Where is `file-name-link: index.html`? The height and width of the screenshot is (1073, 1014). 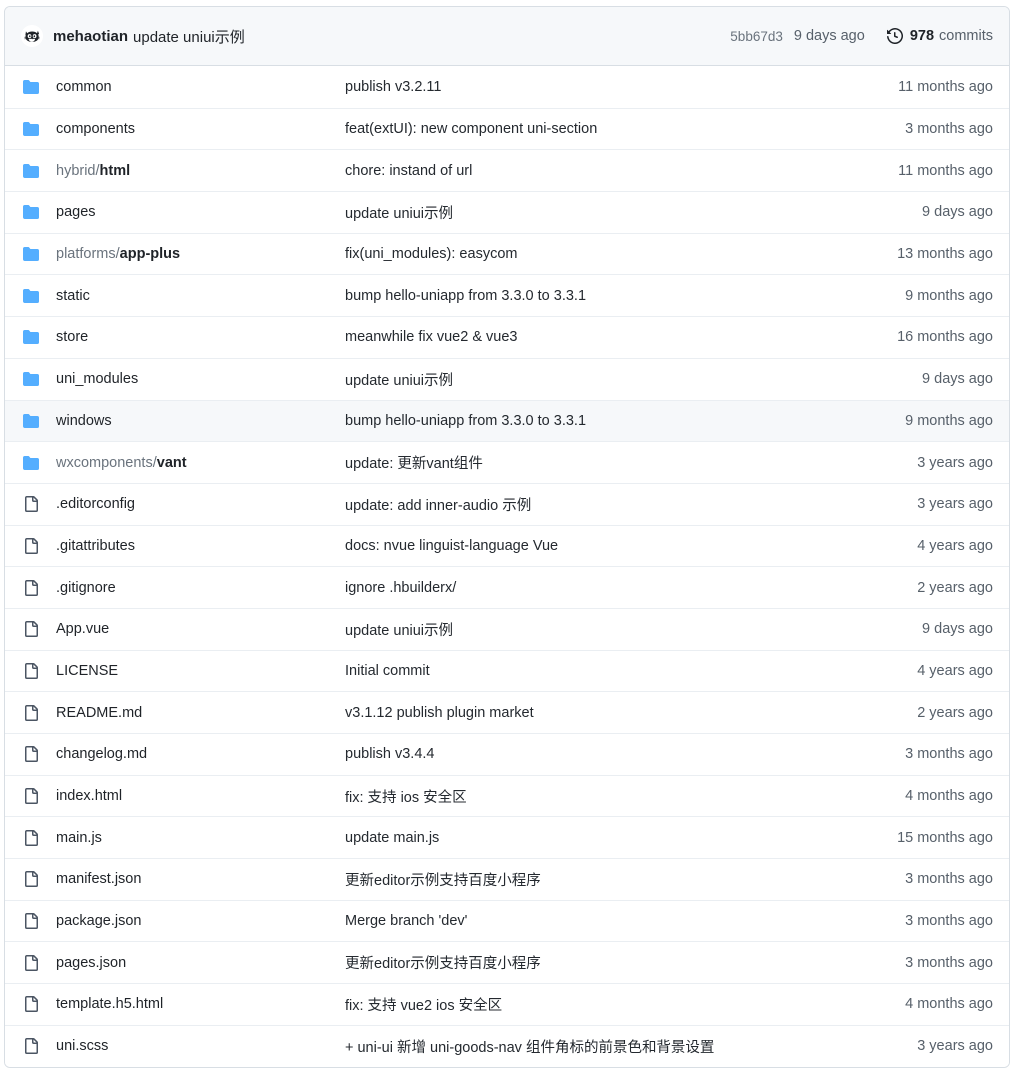
file-name-link: index.html is located at coordinates (200, 796).